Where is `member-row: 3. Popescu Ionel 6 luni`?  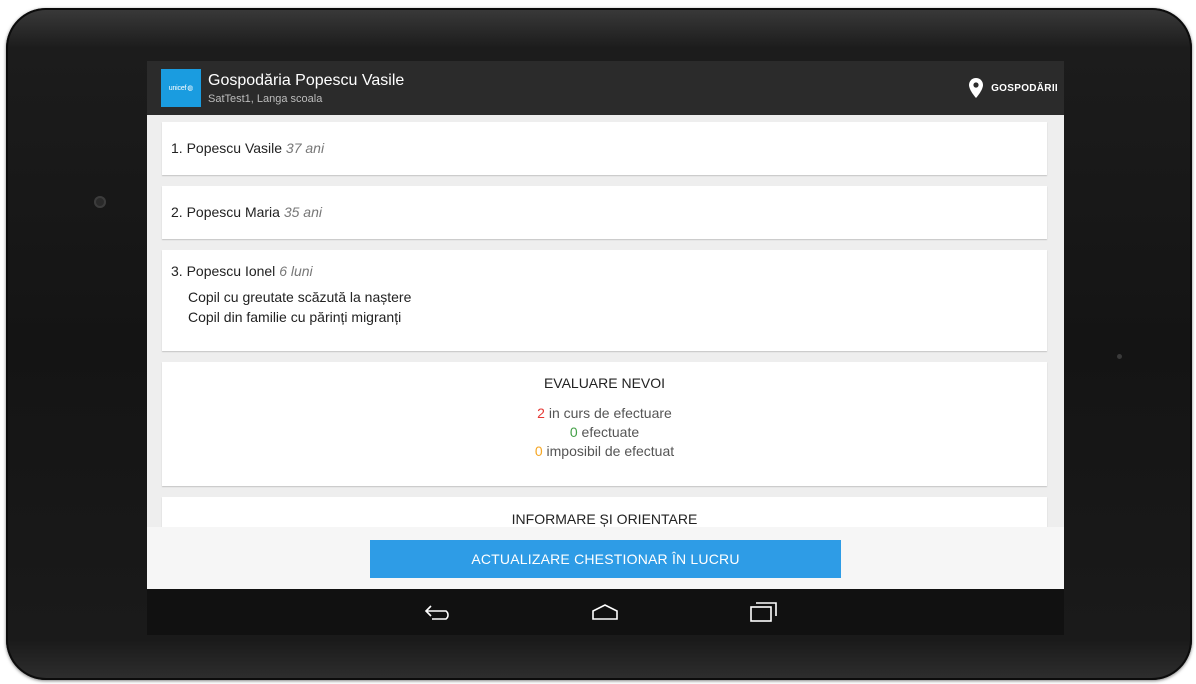
member-row: 3. Popescu Ionel 6 luni is located at coordinates (604, 264).